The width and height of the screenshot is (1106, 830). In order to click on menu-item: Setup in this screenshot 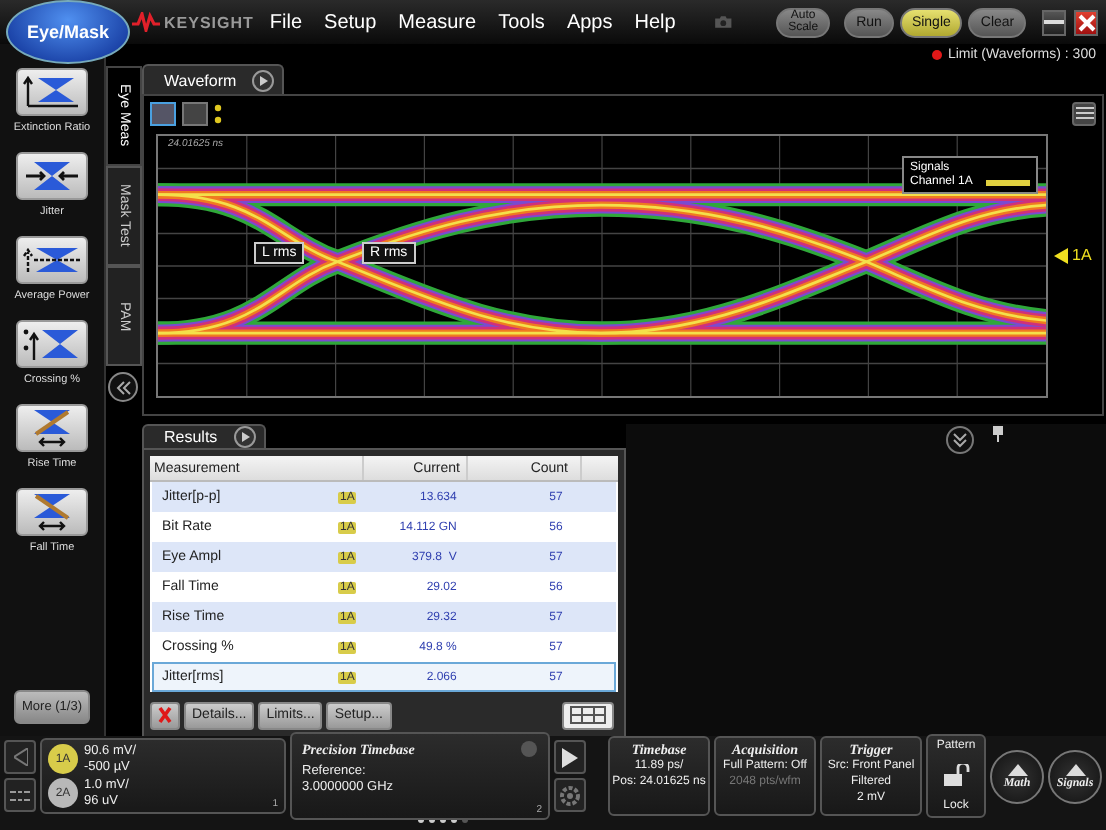, I will do `click(350, 22)`.